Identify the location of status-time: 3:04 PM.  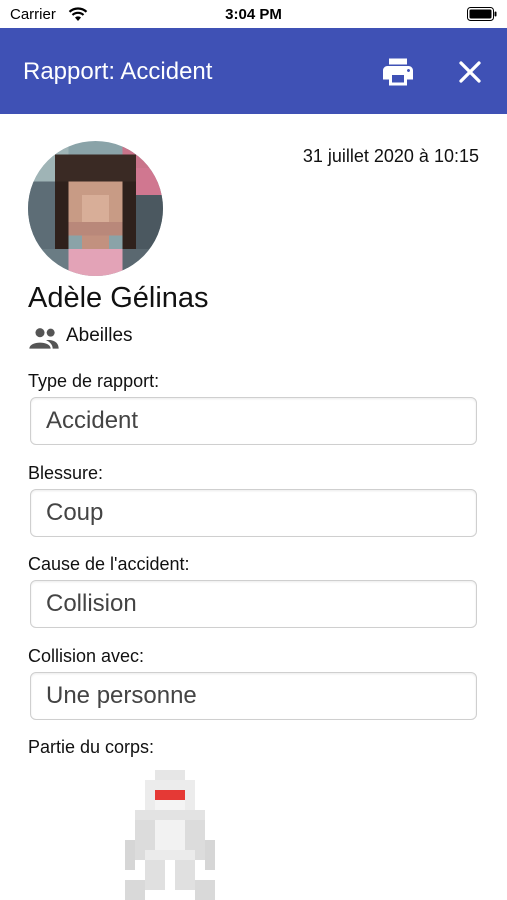
(253, 14).